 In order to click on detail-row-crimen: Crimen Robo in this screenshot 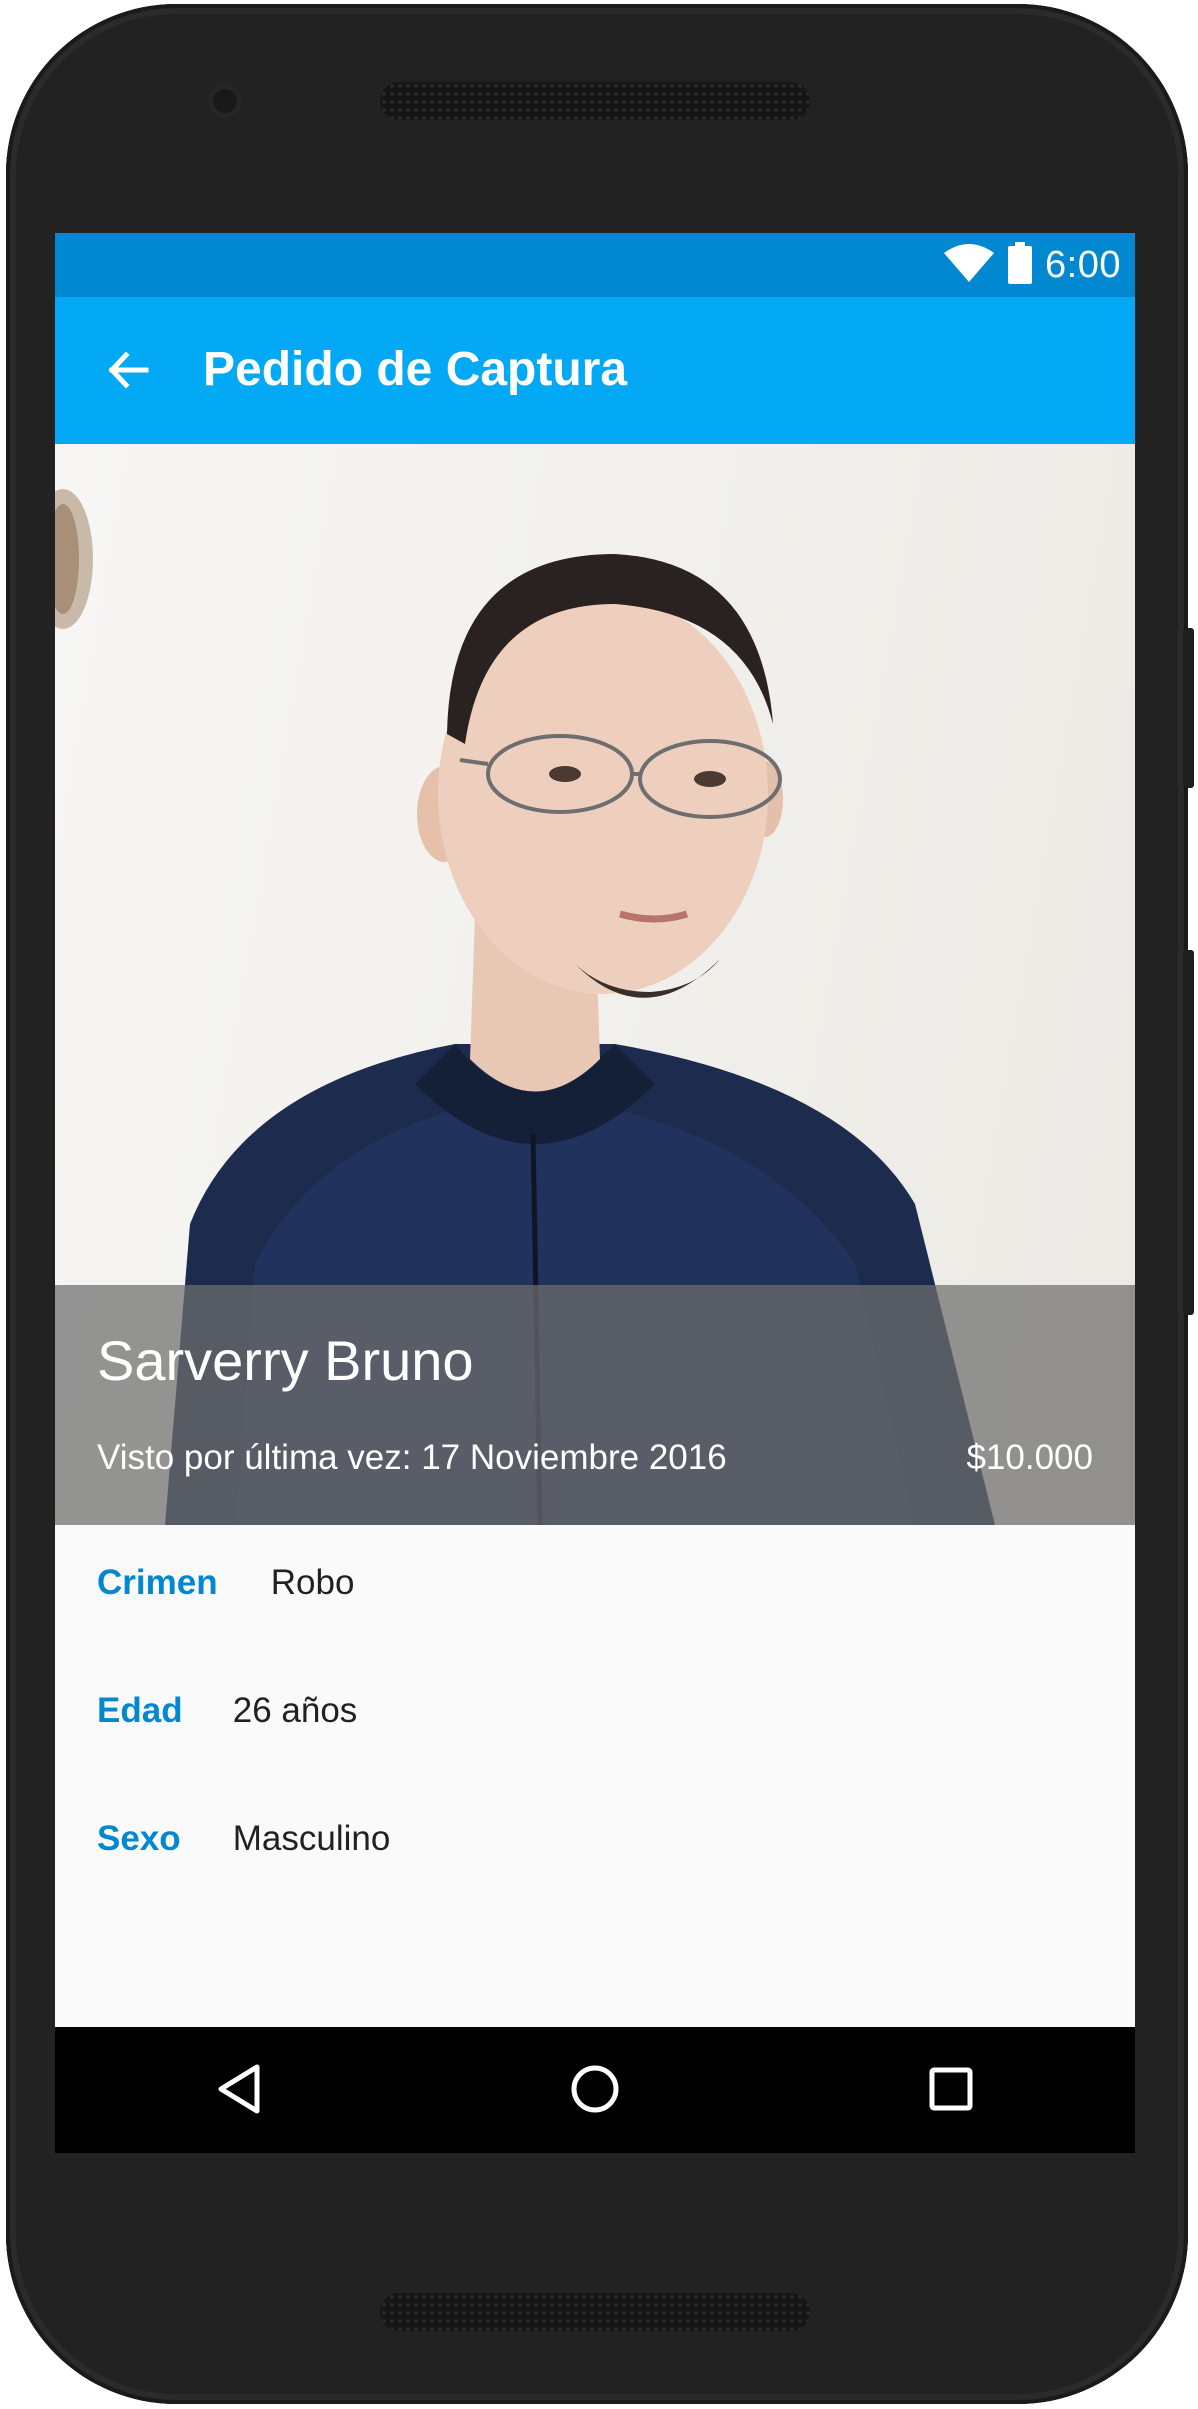, I will do `click(225, 1588)`.